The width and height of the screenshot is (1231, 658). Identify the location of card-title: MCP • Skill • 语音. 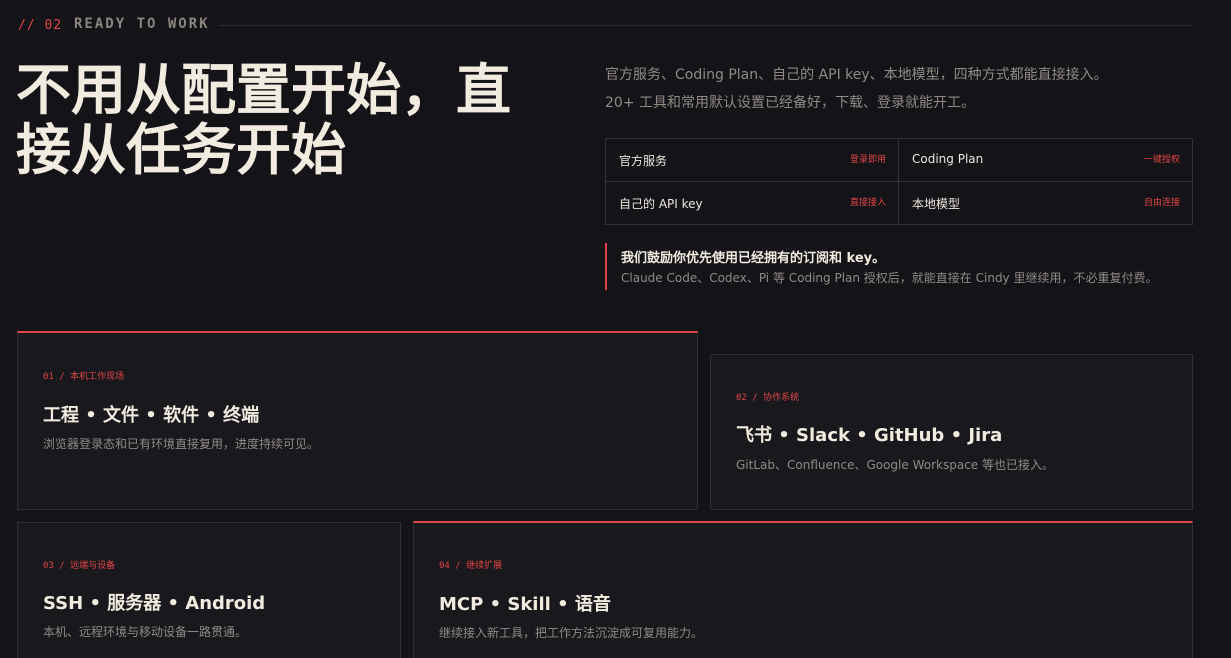
(525, 604).